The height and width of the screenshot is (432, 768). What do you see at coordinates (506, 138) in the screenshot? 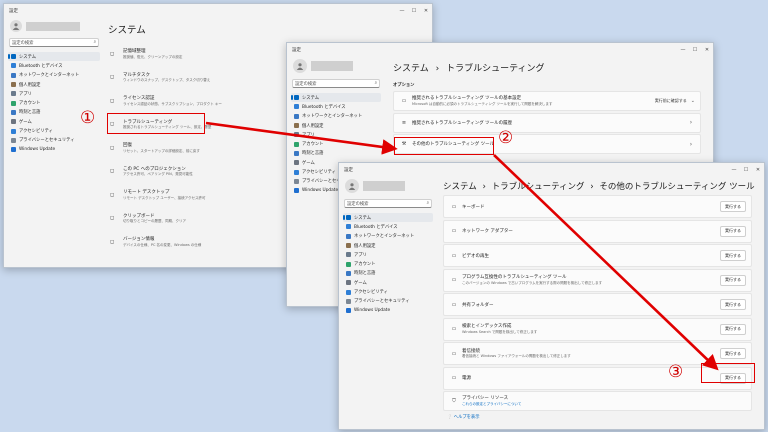
I see `step-2-callout: ②` at bounding box center [506, 138].